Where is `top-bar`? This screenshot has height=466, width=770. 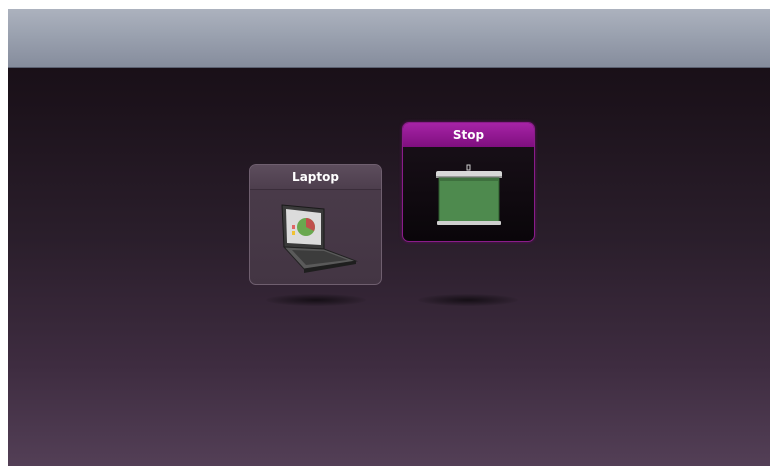 top-bar is located at coordinates (389, 38).